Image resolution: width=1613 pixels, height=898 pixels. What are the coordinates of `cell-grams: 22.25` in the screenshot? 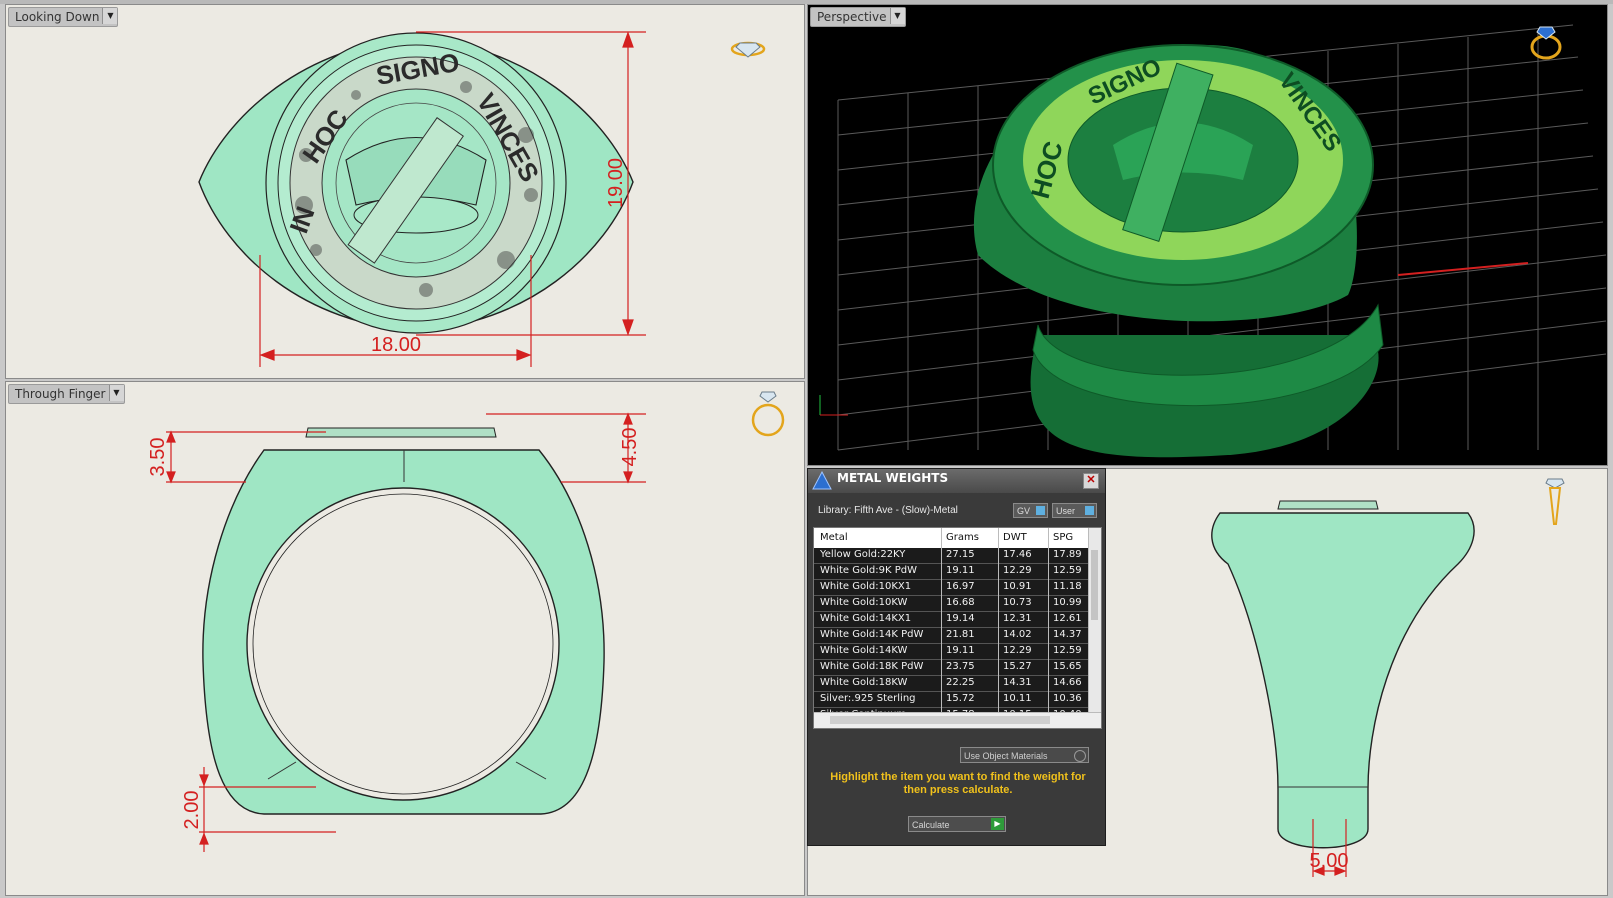 It's located at (960, 682).